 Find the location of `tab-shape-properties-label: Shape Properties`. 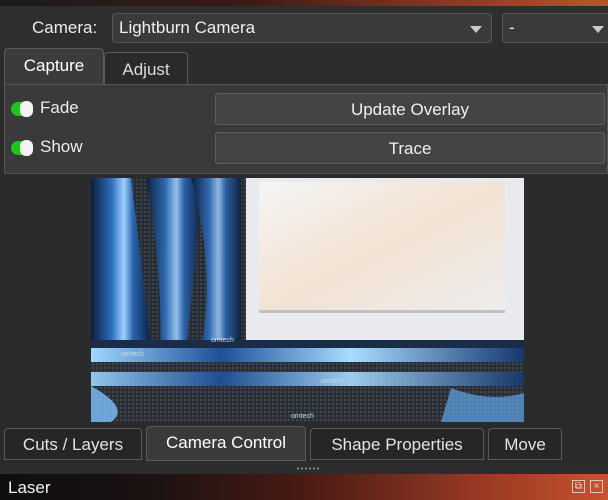

tab-shape-properties-label: Shape Properties is located at coordinates (397, 444).